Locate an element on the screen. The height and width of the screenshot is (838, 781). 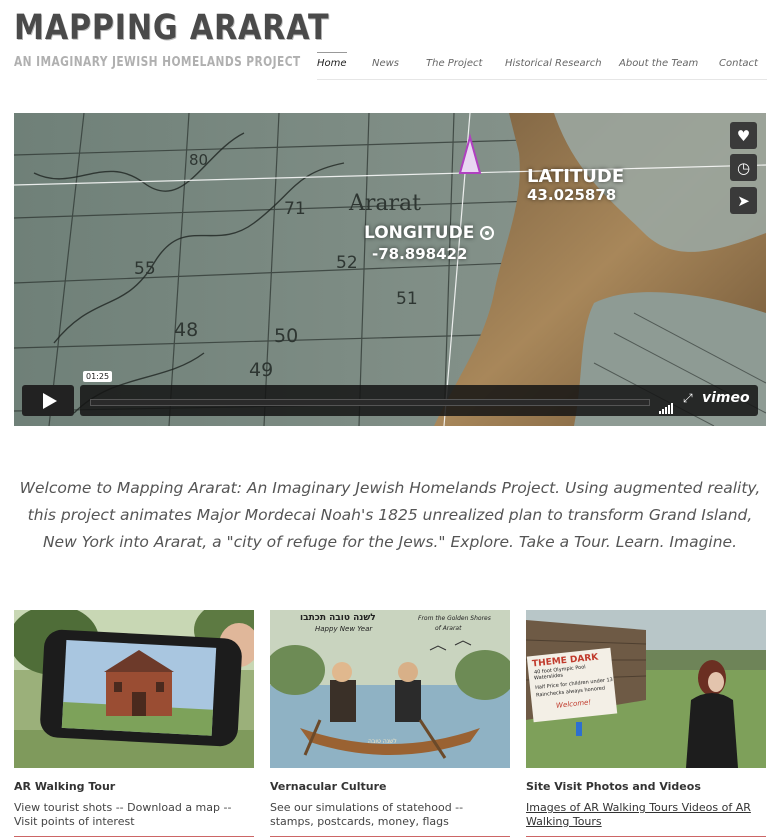
play-button is located at coordinates (48, 400).